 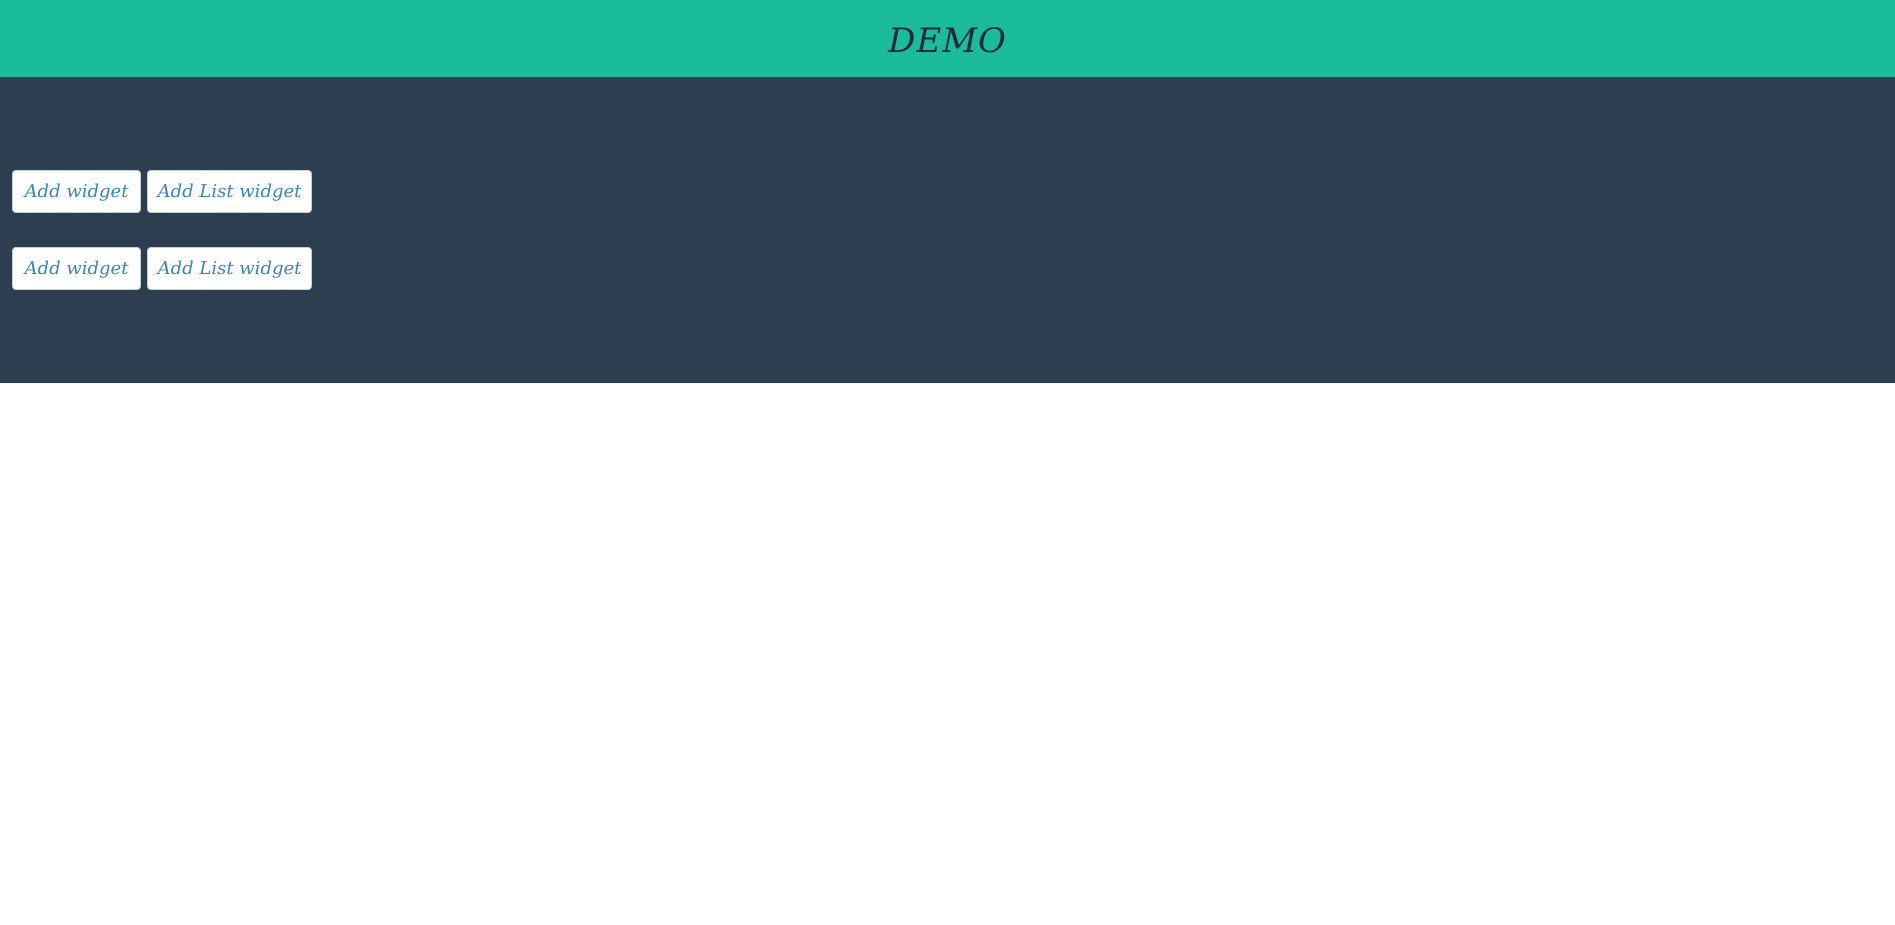 I want to click on header-bar: DEMO, so click(x=947, y=38).